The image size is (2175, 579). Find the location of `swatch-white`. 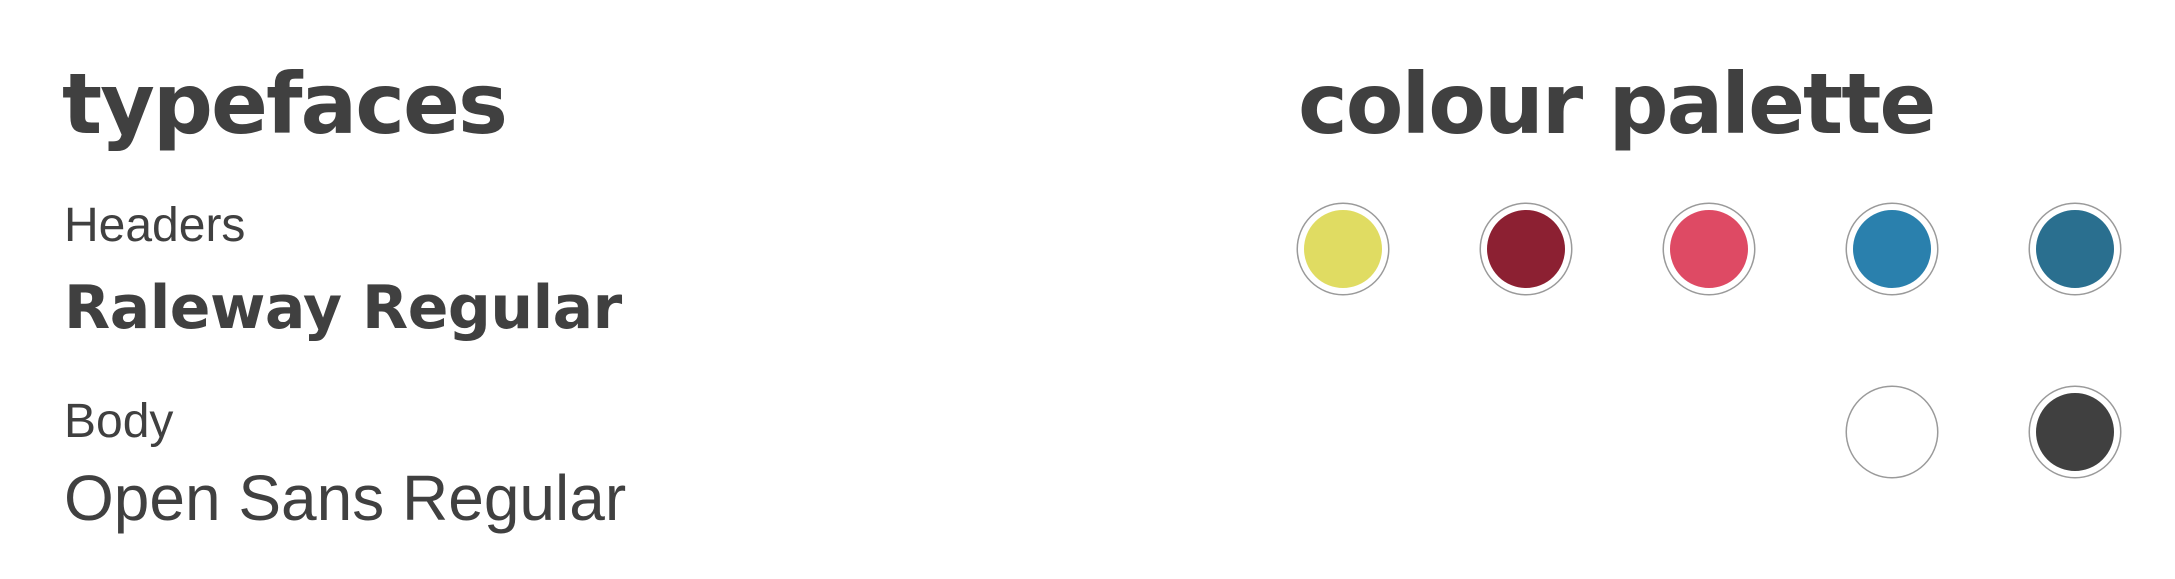

swatch-white is located at coordinates (1892, 432).